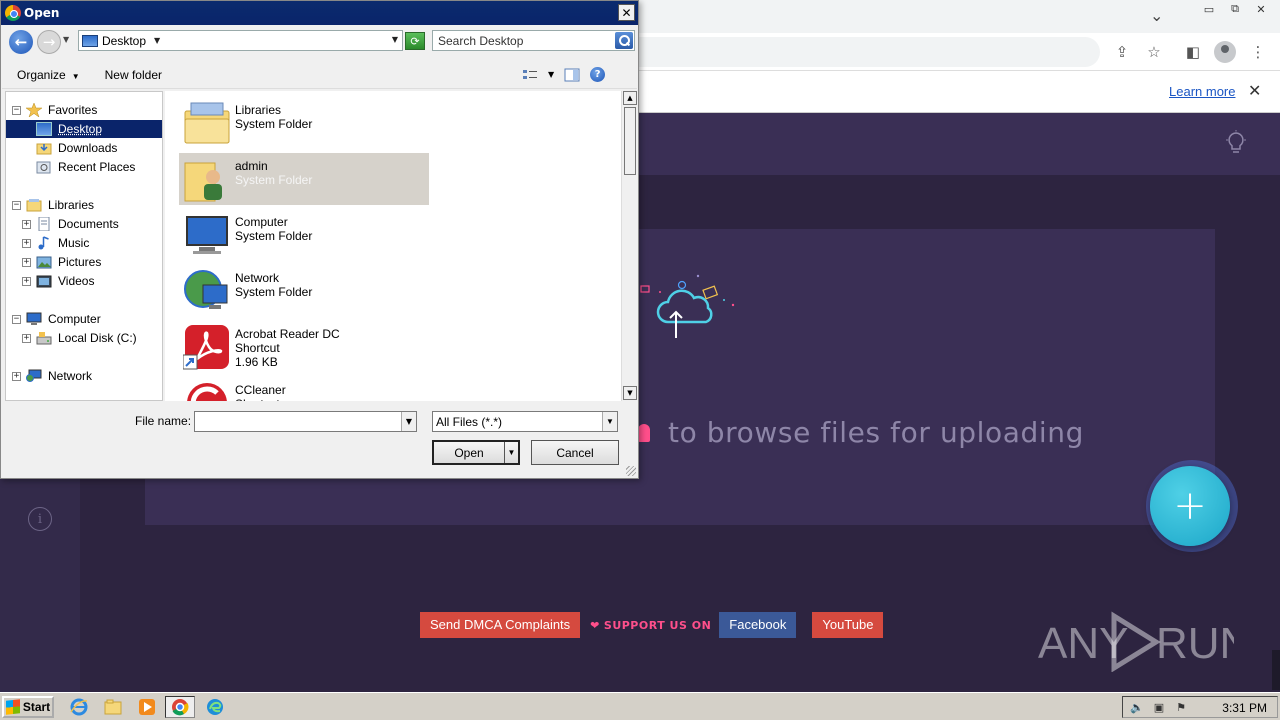 Image resolution: width=1280 pixels, height=720 pixels. I want to click on search-input: Search Desktop, so click(533, 40).